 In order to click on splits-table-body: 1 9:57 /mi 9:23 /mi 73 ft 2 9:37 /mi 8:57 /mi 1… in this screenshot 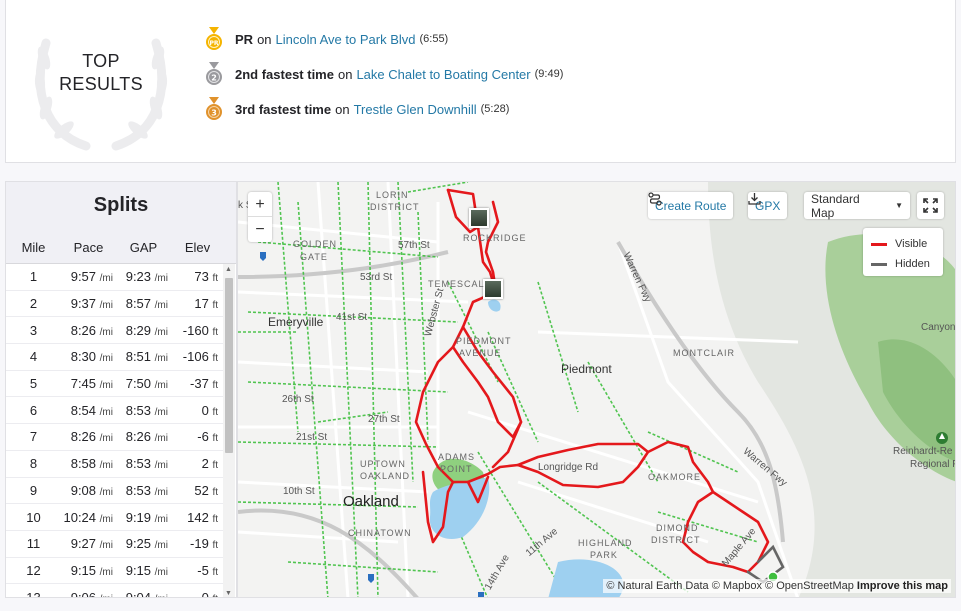, I will do `click(115, 431)`.